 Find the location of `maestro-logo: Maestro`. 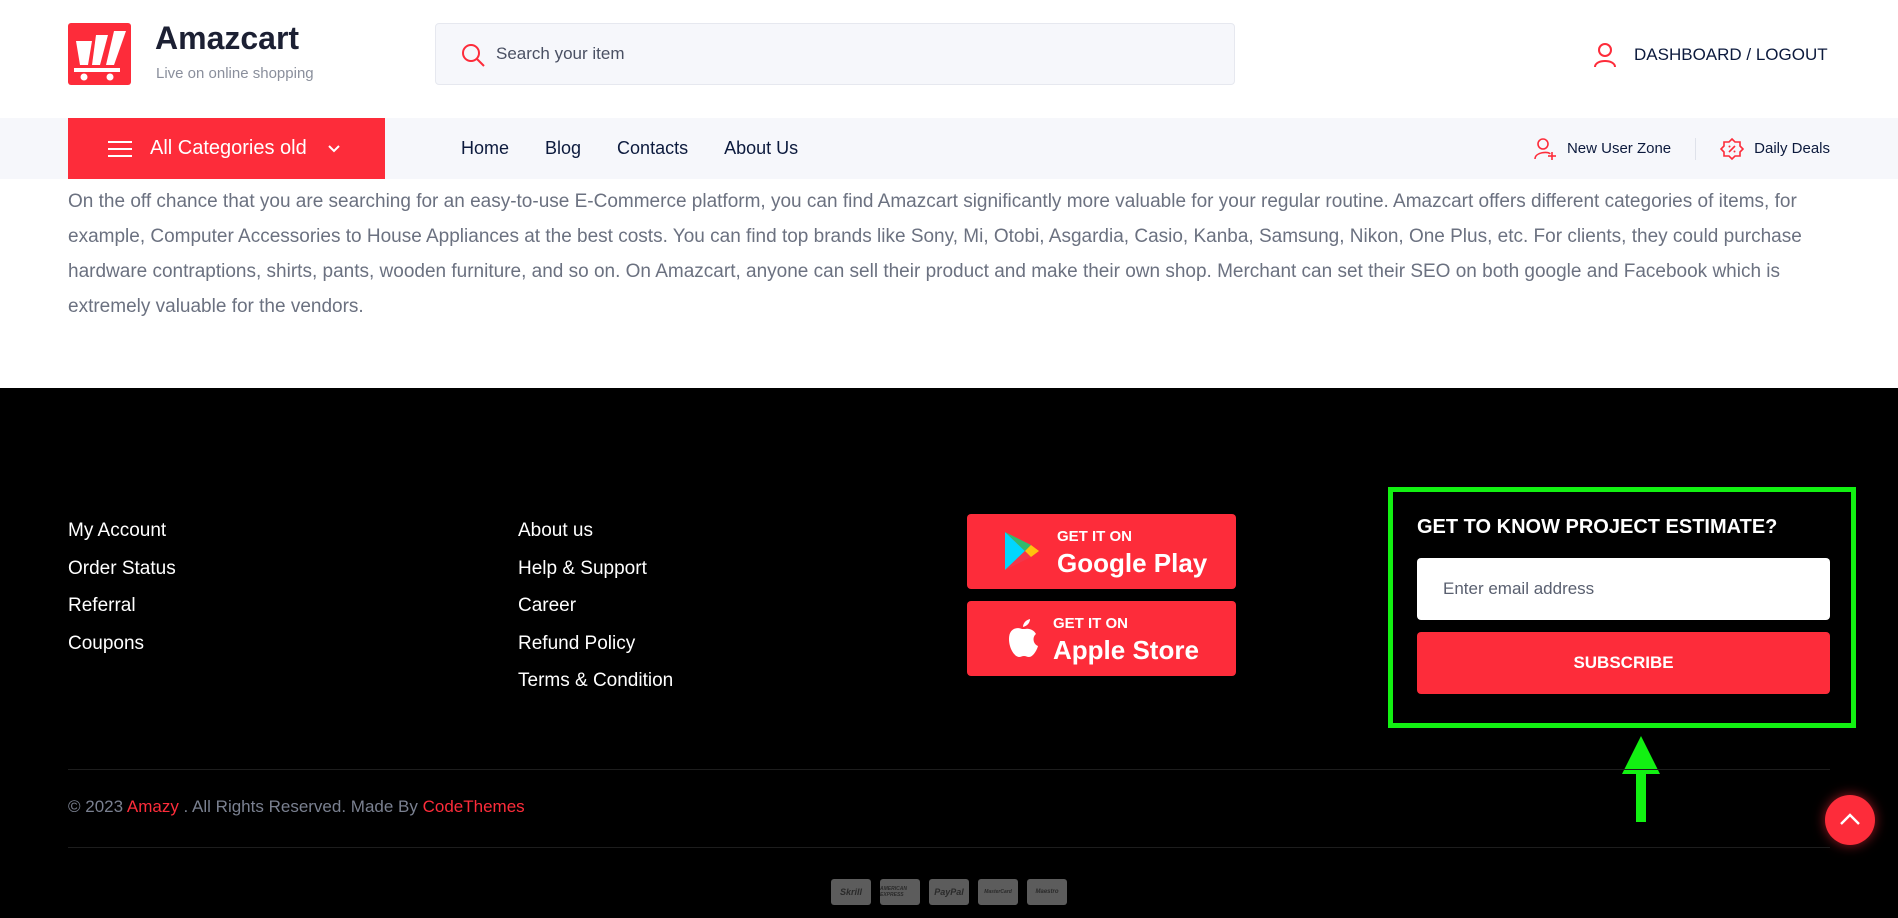

maestro-logo: Maestro is located at coordinates (1047, 892).